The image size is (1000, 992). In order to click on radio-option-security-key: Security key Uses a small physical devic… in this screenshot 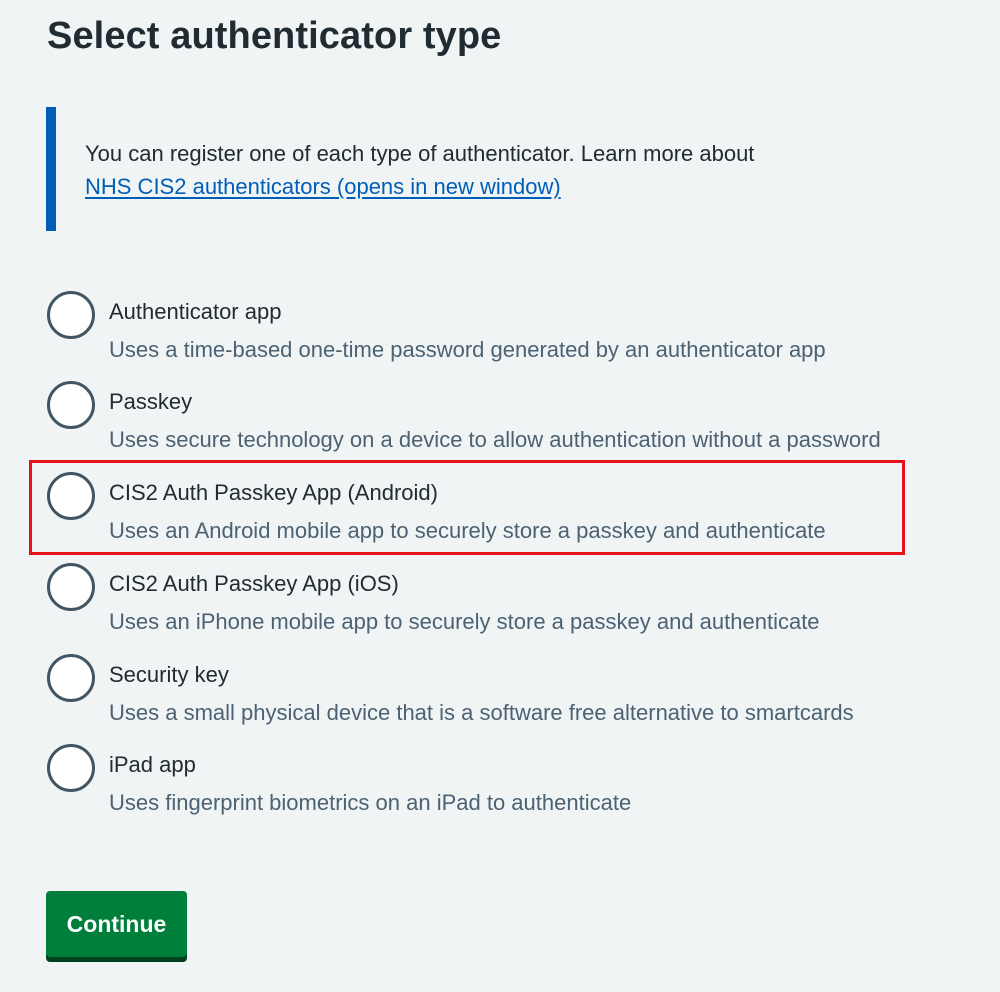, I will do `click(506, 696)`.